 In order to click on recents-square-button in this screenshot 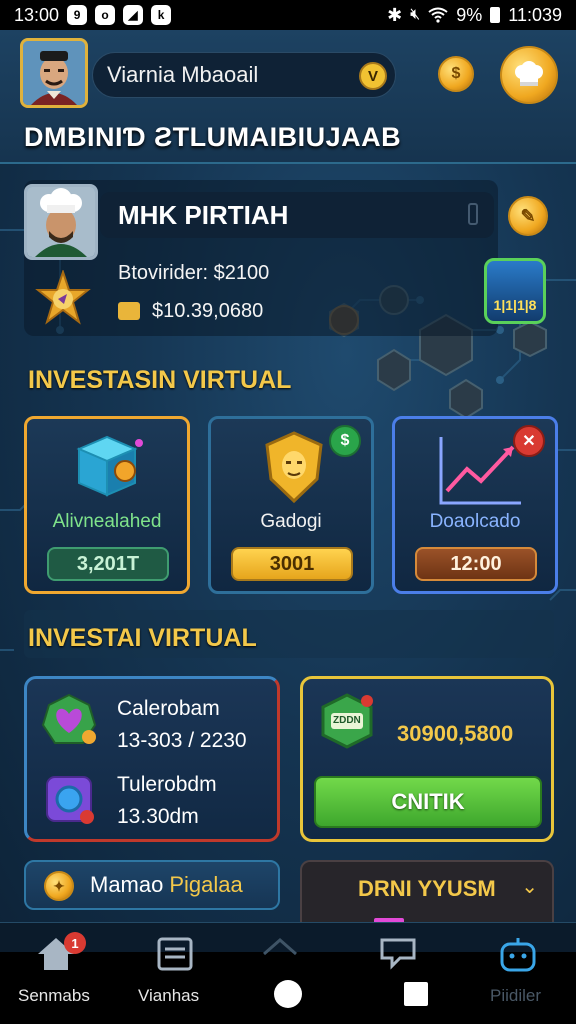, I will do `click(416, 994)`.